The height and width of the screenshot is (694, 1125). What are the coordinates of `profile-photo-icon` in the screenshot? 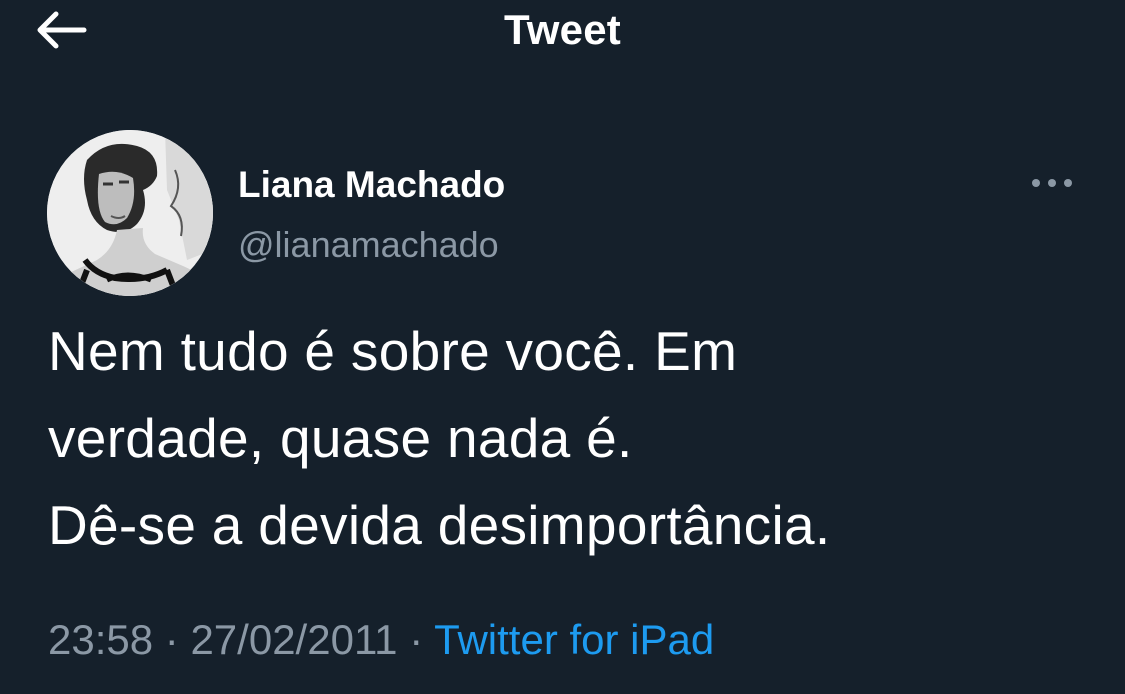 It's located at (130, 213).